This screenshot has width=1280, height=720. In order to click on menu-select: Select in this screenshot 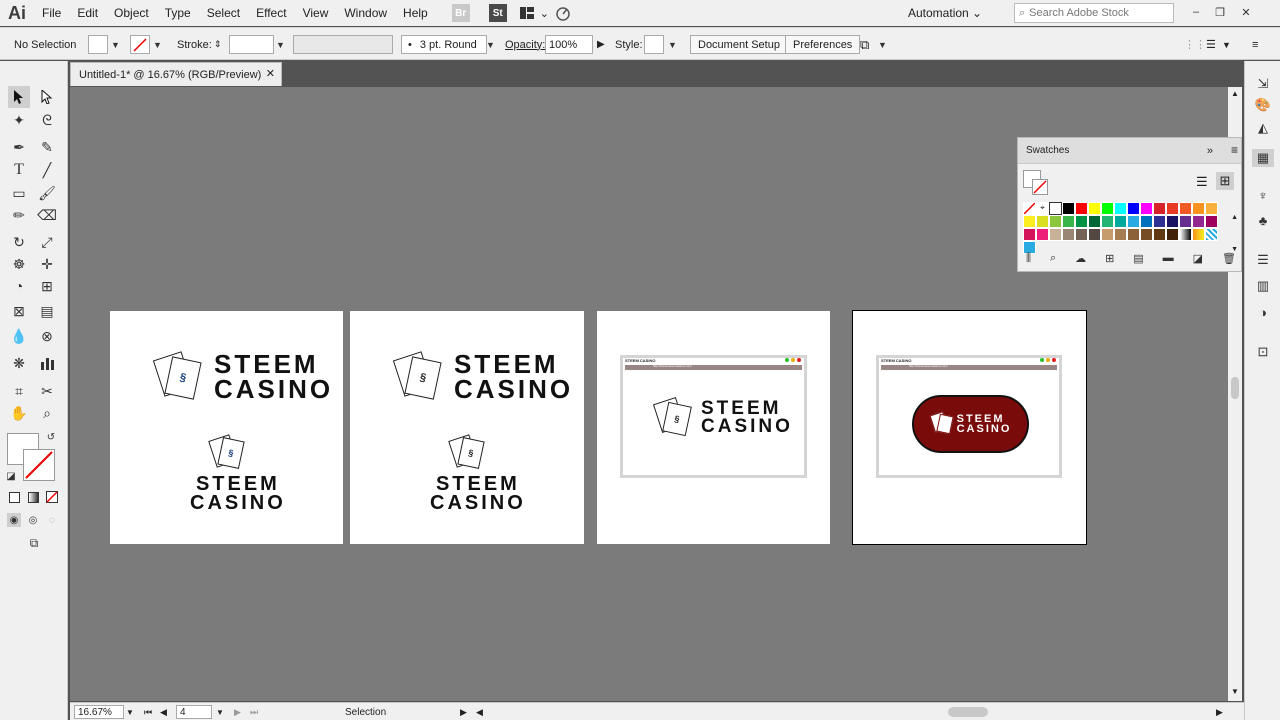, I will do `click(223, 13)`.